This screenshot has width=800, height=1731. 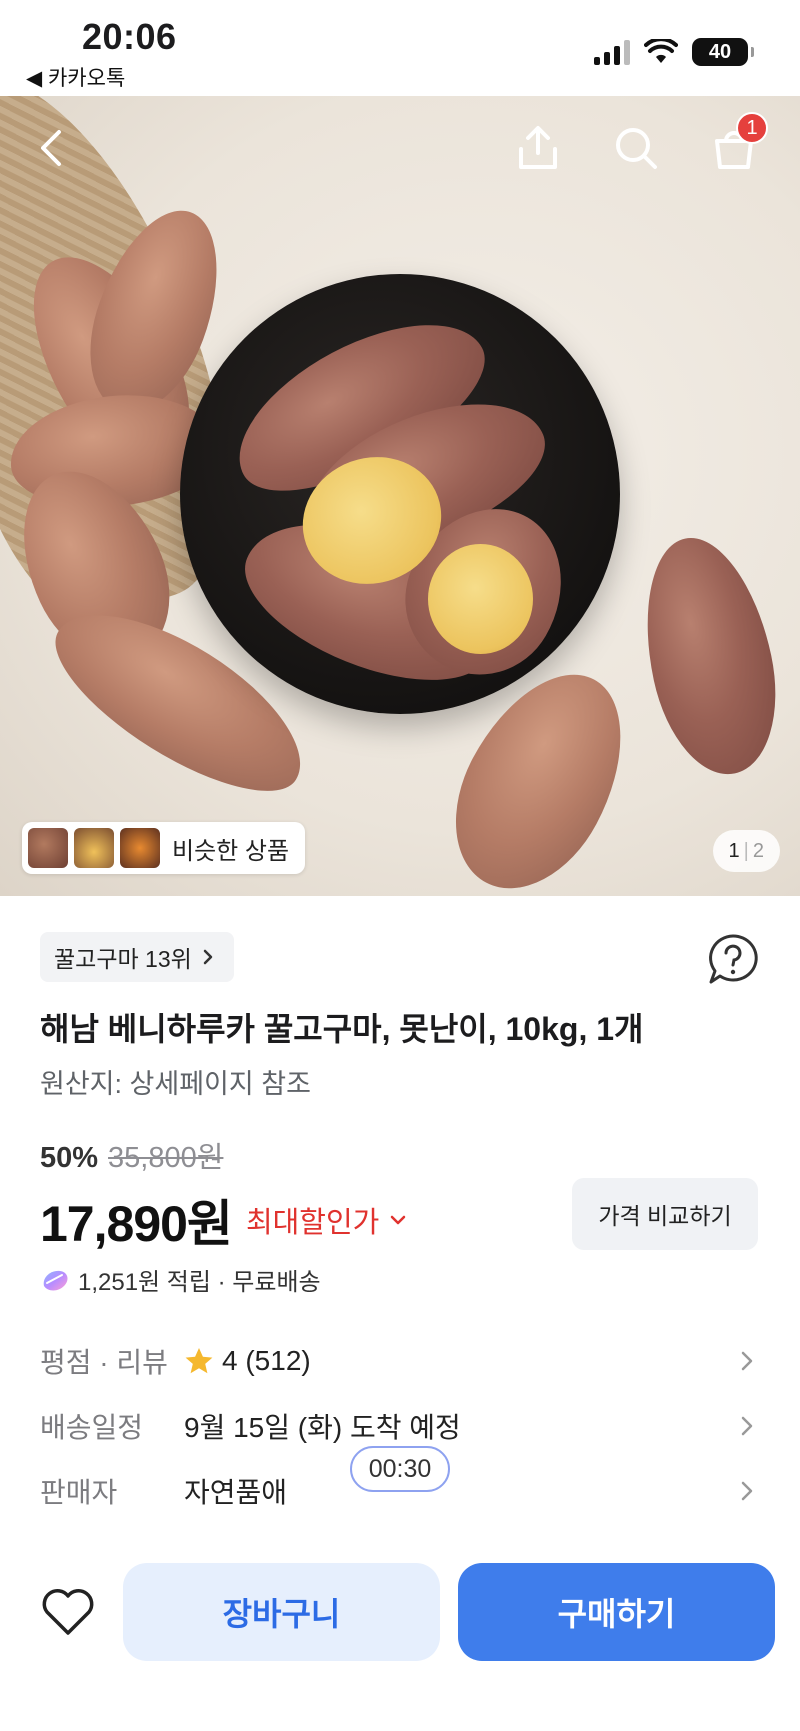 I want to click on share-icon, so click(x=538, y=147).